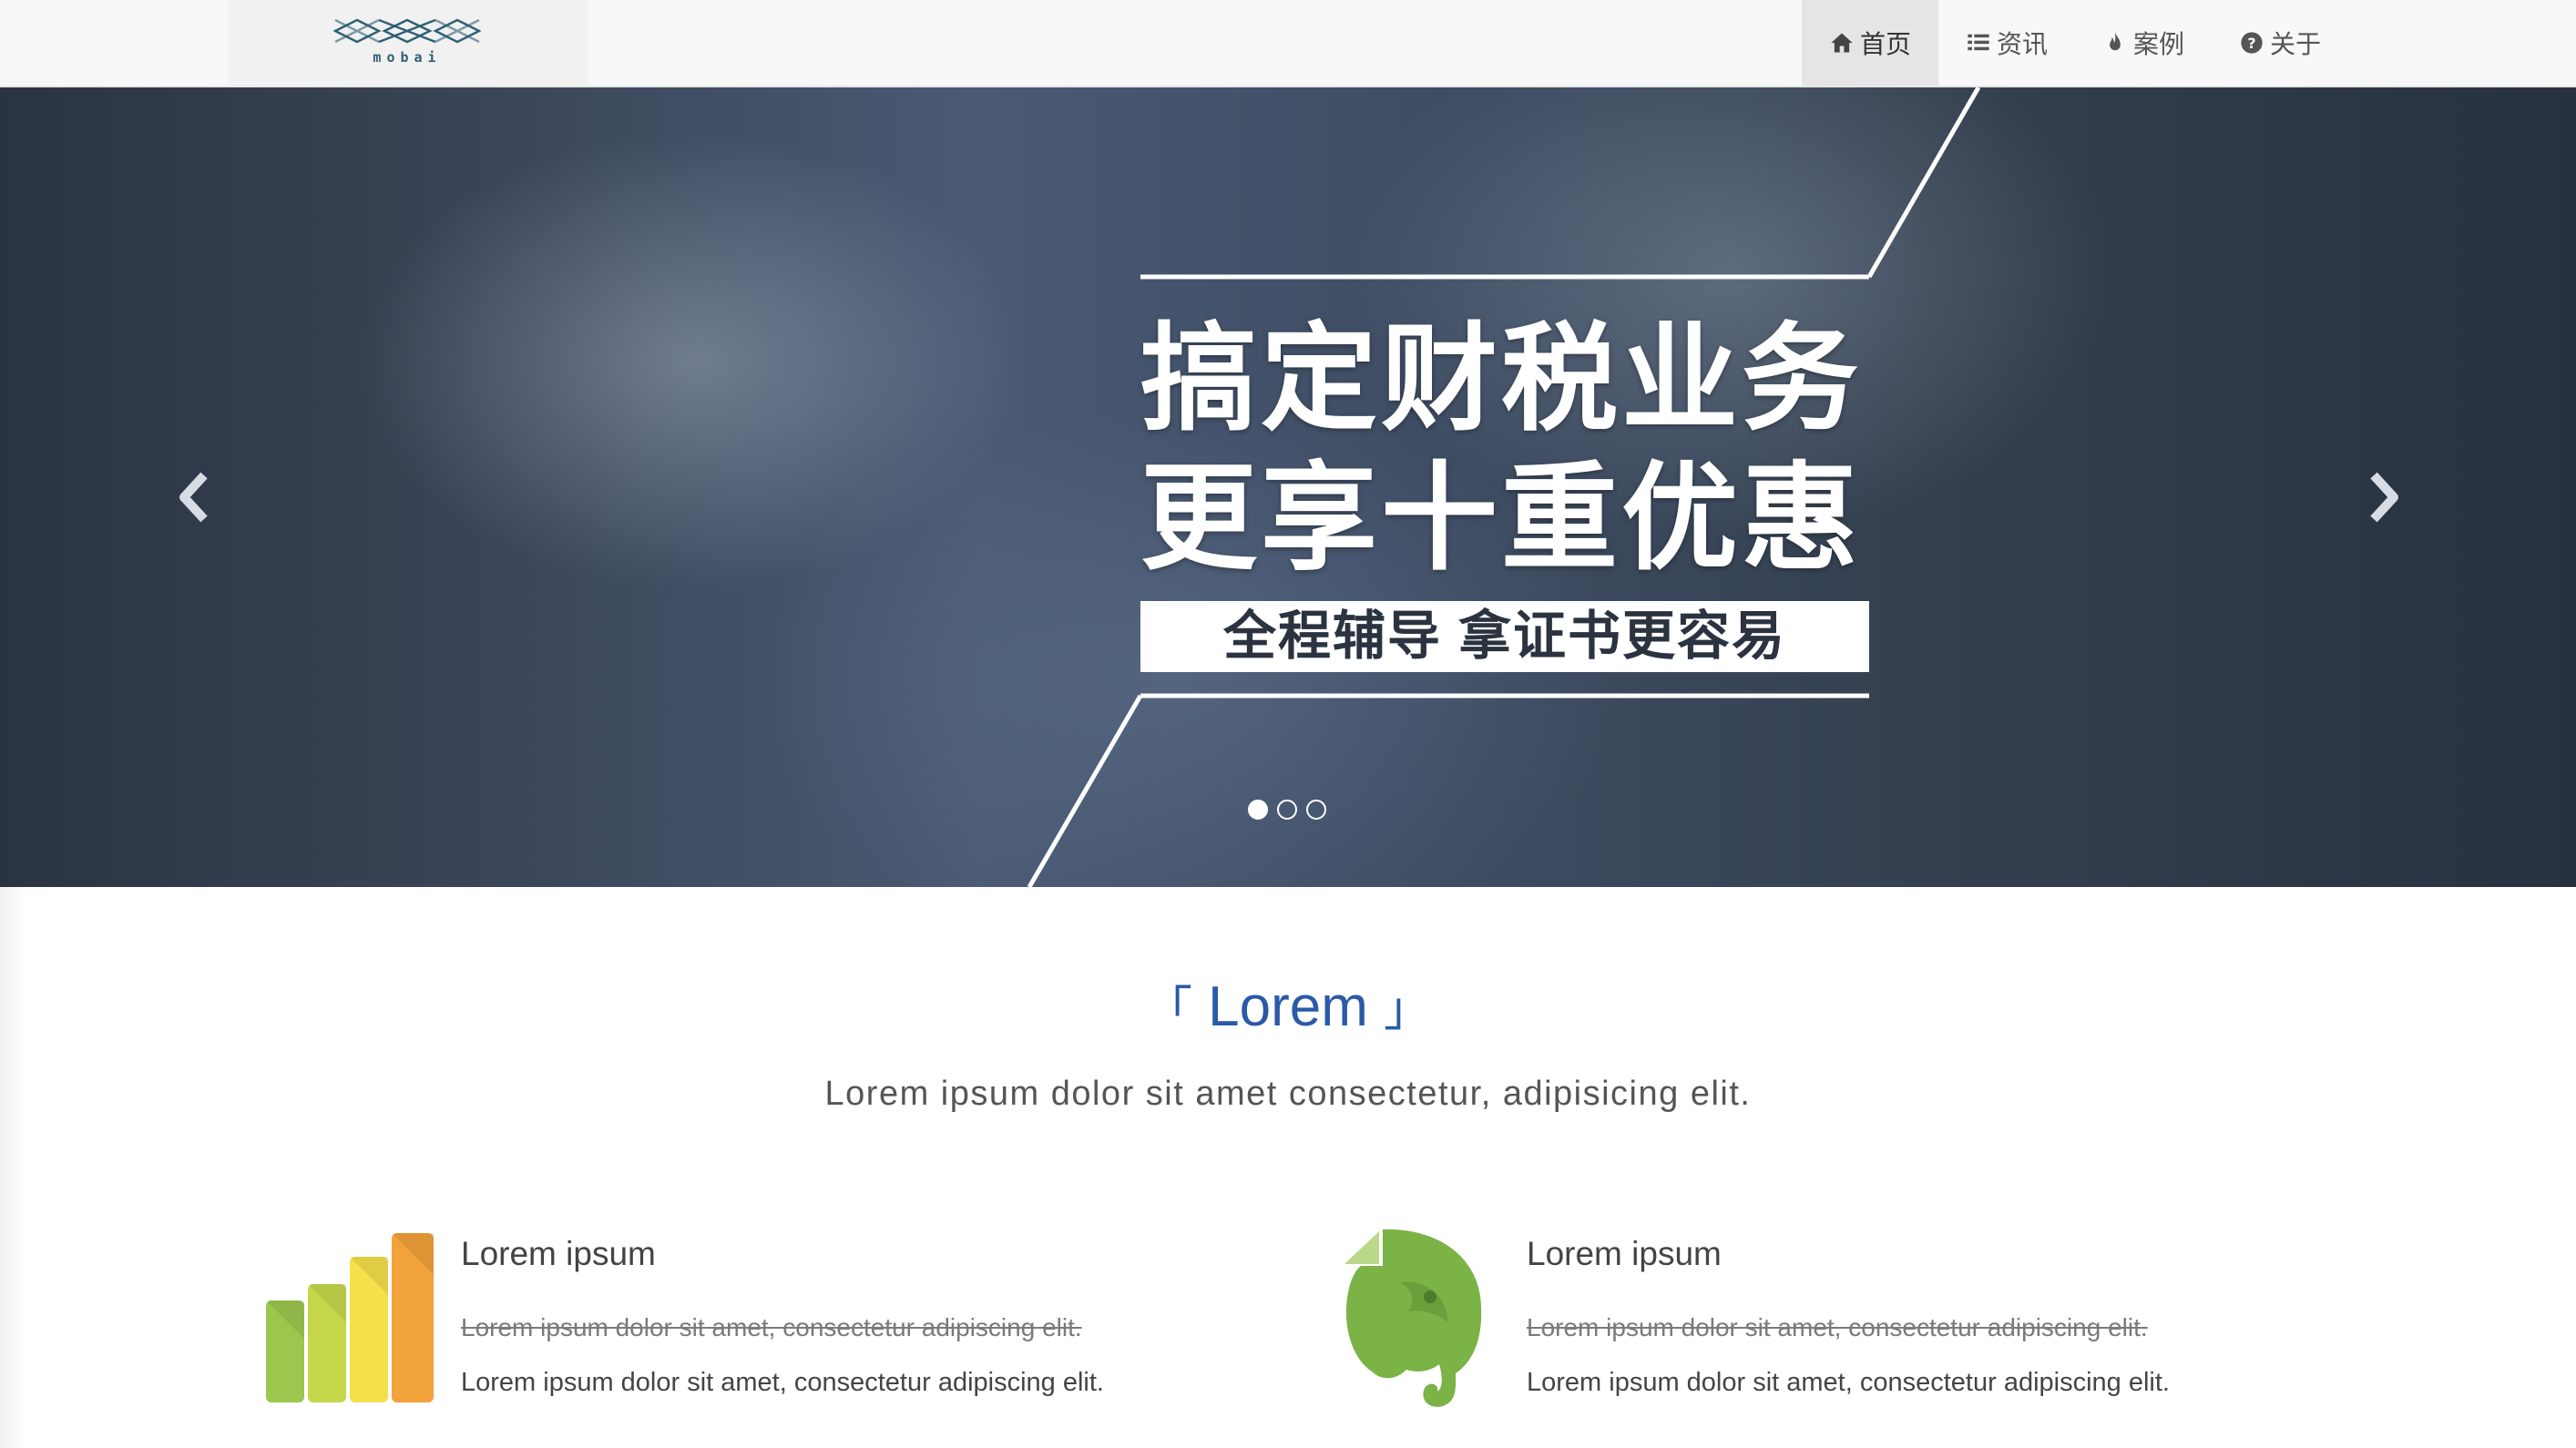 This screenshot has width=2576, height=1448. I want to click on carousel-next-button, so click(2384, 497).